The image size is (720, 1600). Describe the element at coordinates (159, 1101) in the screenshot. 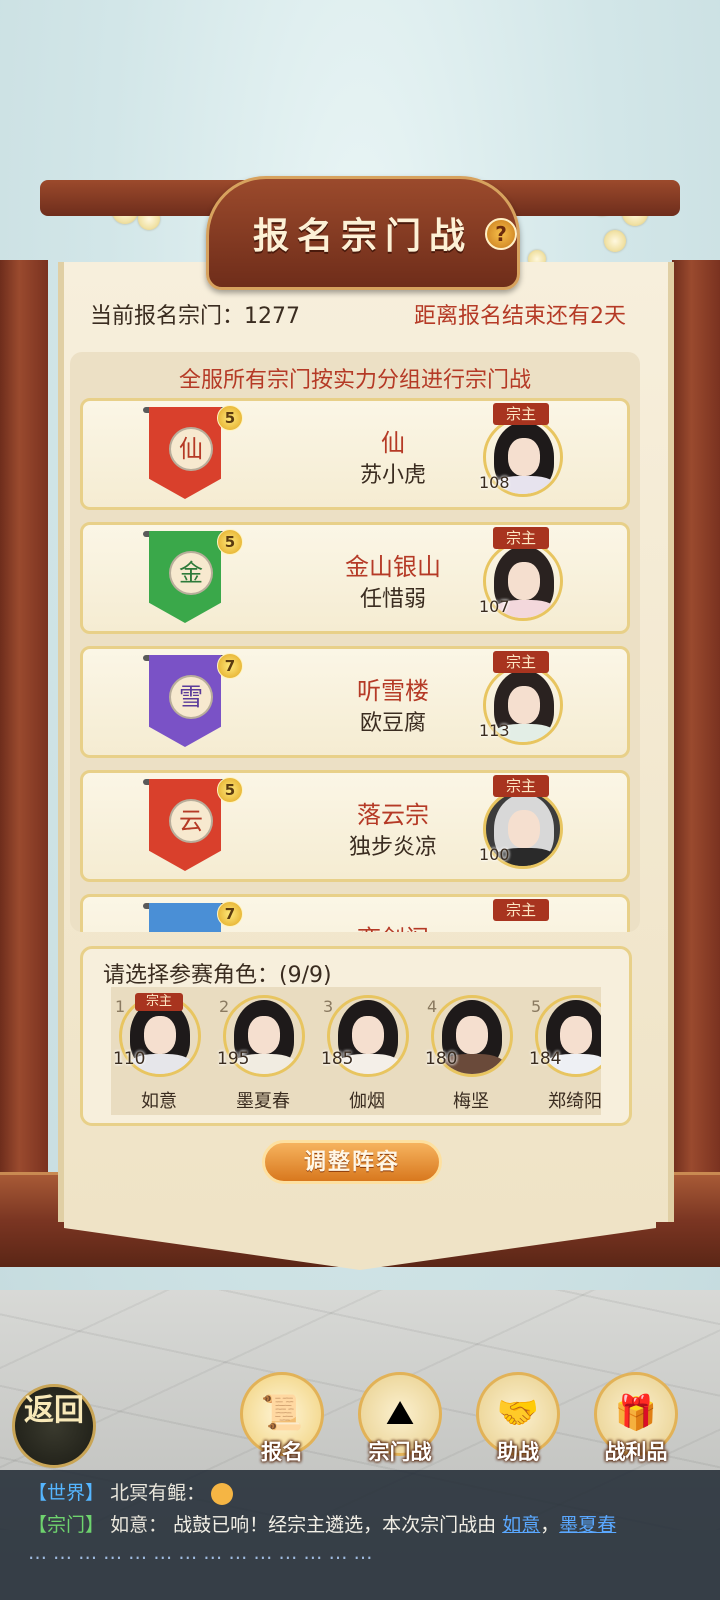

I see `member-name: 如意` at that location.